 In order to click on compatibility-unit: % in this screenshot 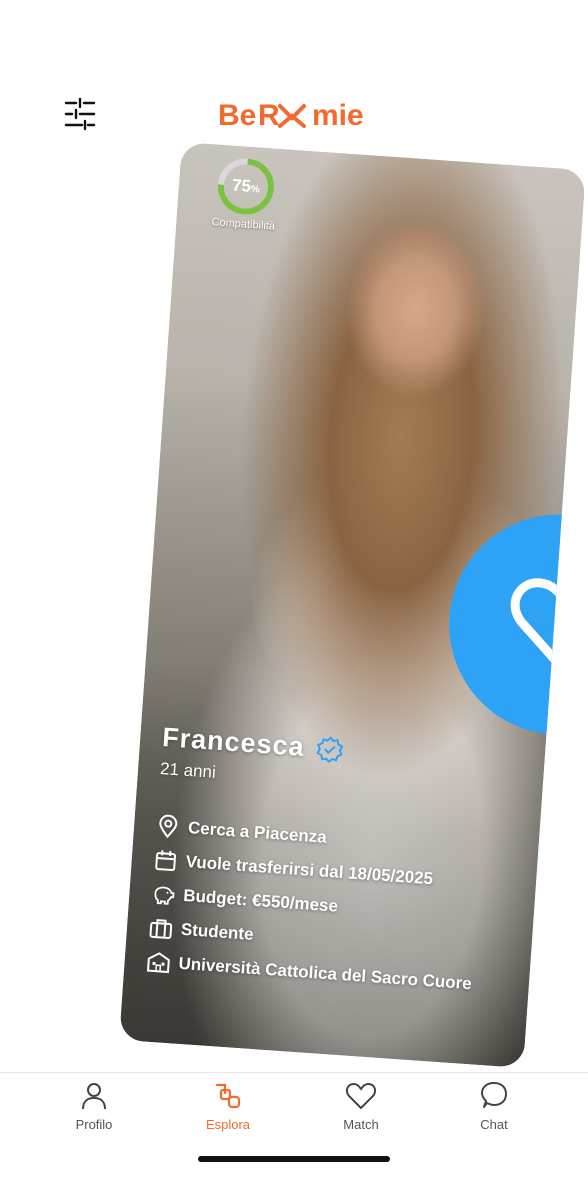, I will do `click(255, 189)`.